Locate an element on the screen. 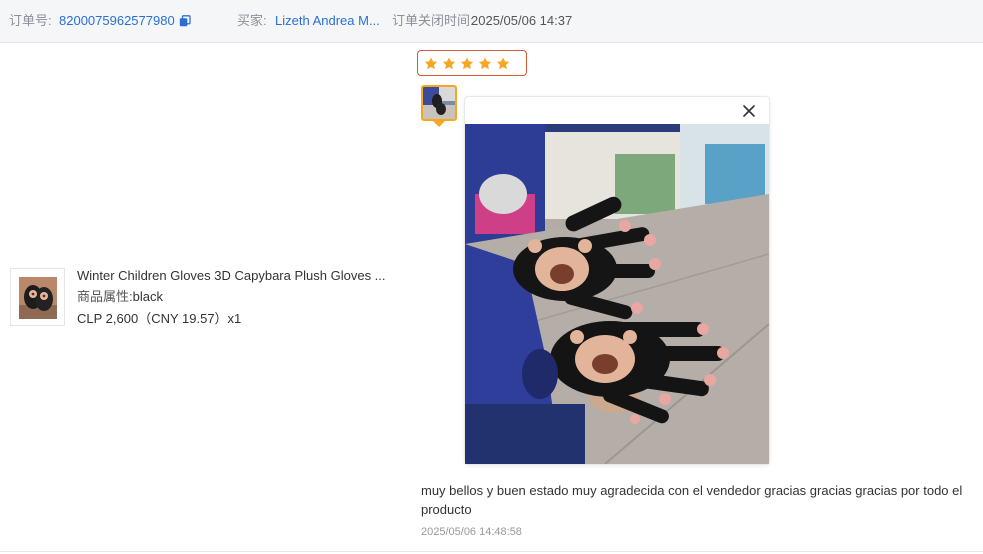  review-photo-thumbnail is located at coordinates (439, 103).